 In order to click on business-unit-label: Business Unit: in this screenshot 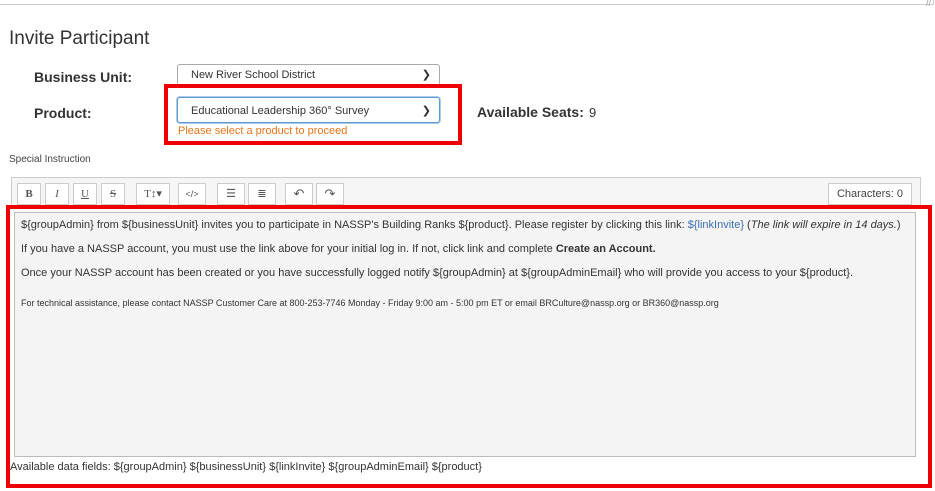, I will do `click(83, 77)`.